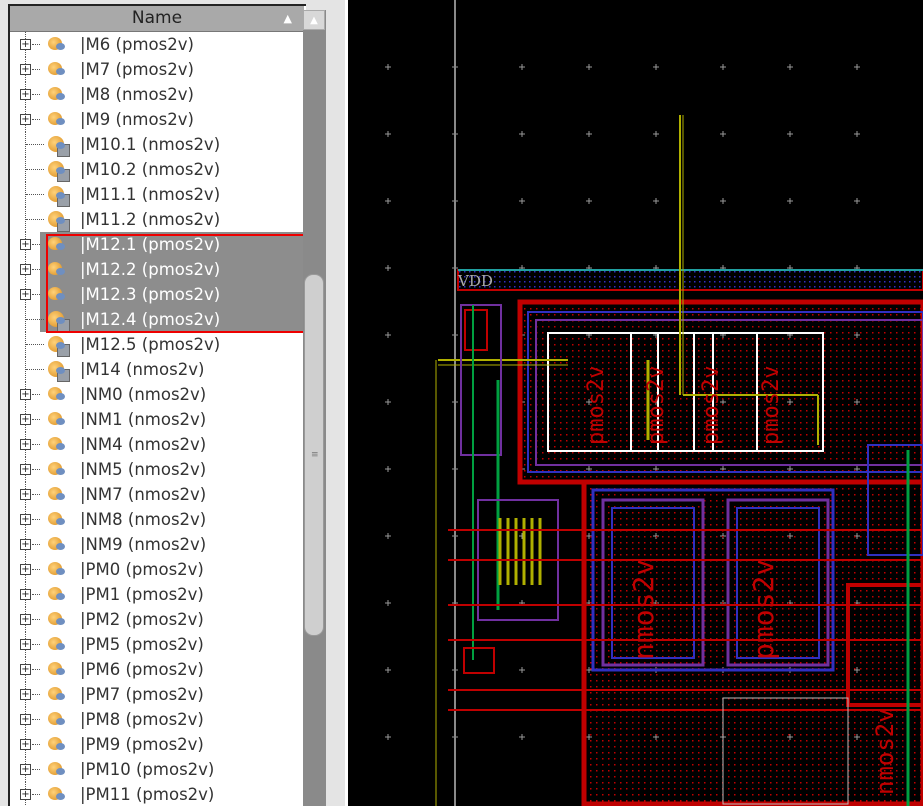  What do you see at coordinates (885, 751) in the screenshot?
I see `device-label: nmos2v` at bounding box center [885, 751].